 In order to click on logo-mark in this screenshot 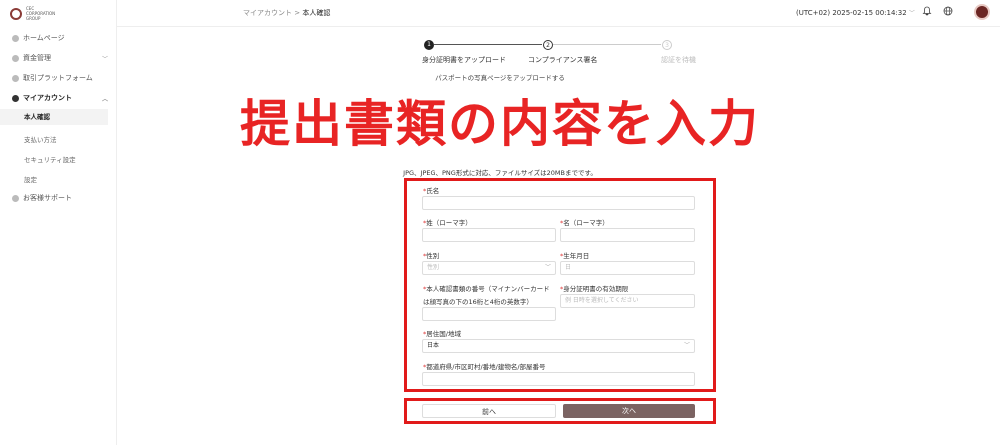, I will do `click(16, 13)`.